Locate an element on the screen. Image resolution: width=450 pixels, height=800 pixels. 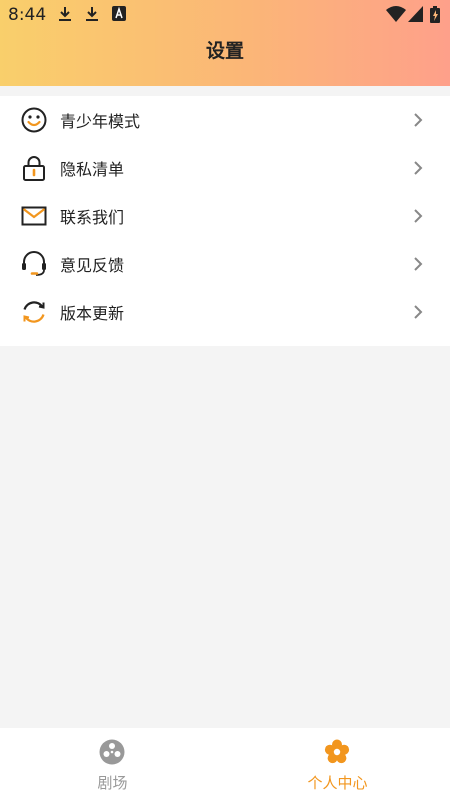
settings-item-label: 版本更新 is located at coordinates (92, 313).